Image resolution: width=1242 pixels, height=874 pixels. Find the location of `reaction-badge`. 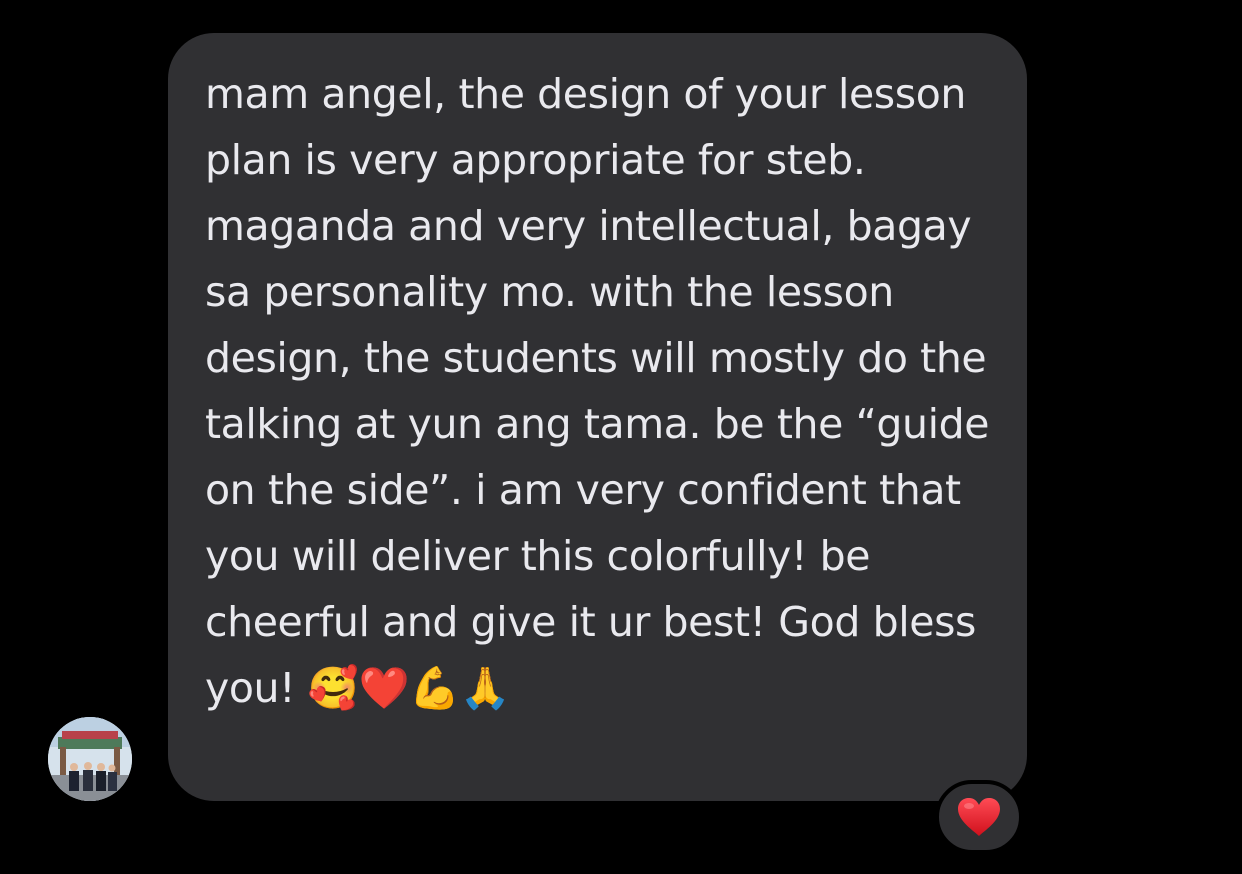

reaction-badge is located at coordinates (979, 817).